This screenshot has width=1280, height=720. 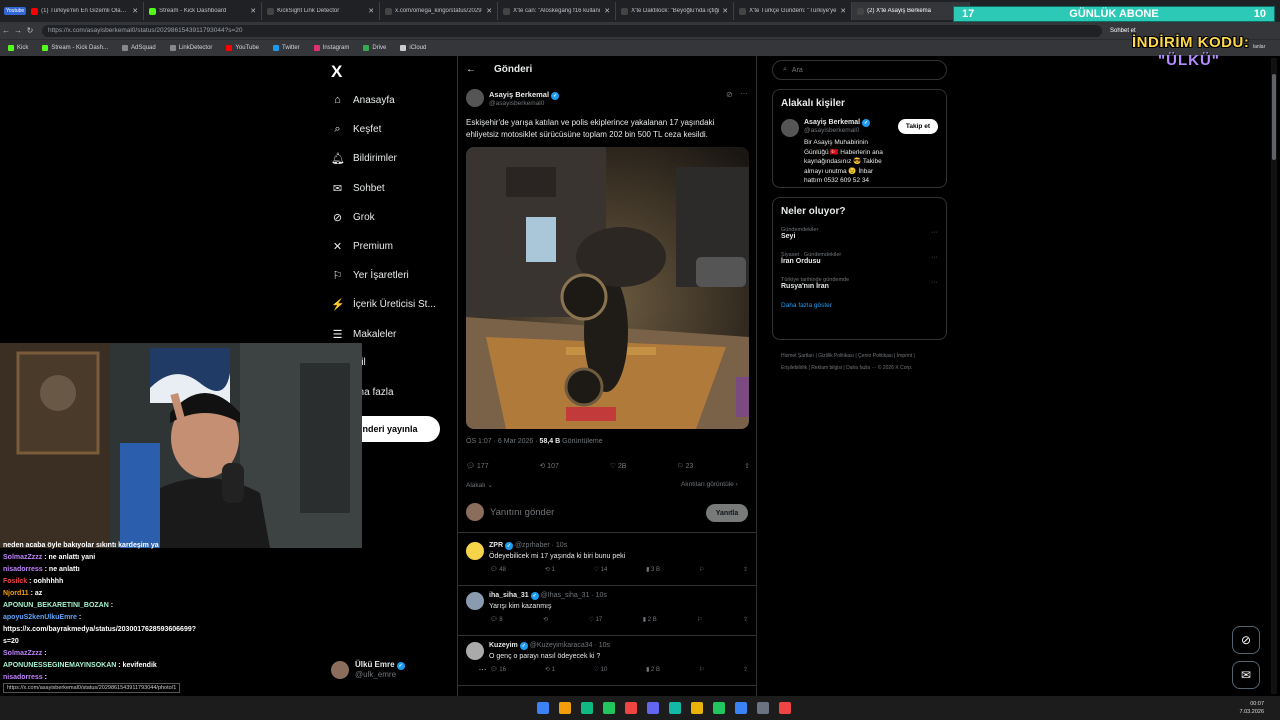 What do you see at coordinates (439, 11) in the screenshot?
I see `browser-tab: x.com/omega_kingo/status/2029 ✕` at bounding box center [439, 11].